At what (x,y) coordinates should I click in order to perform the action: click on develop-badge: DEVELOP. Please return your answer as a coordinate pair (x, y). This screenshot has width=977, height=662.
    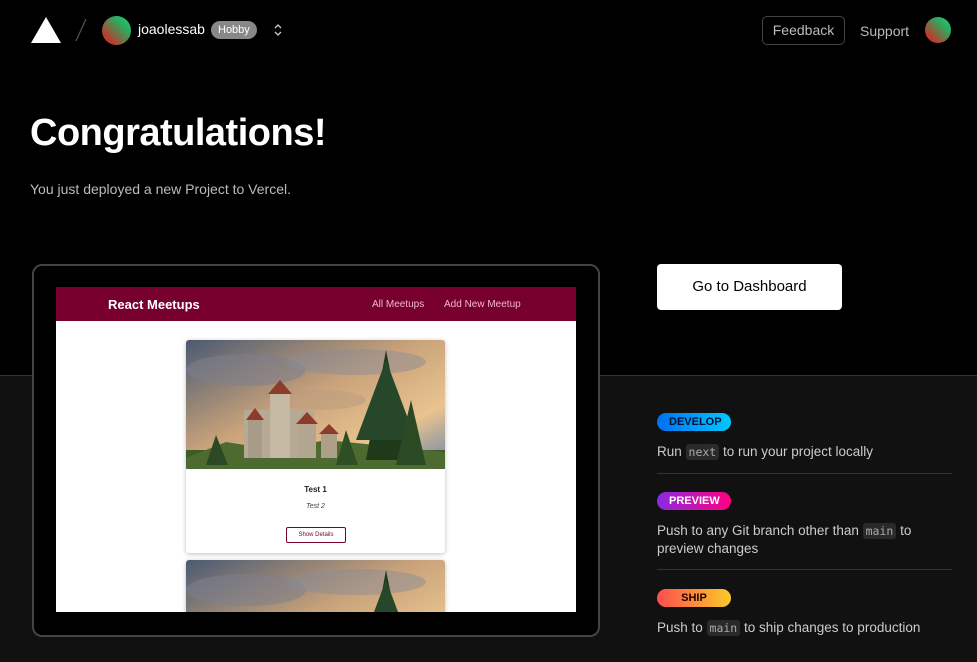
    Looking at the image, I should click on (694, 422).